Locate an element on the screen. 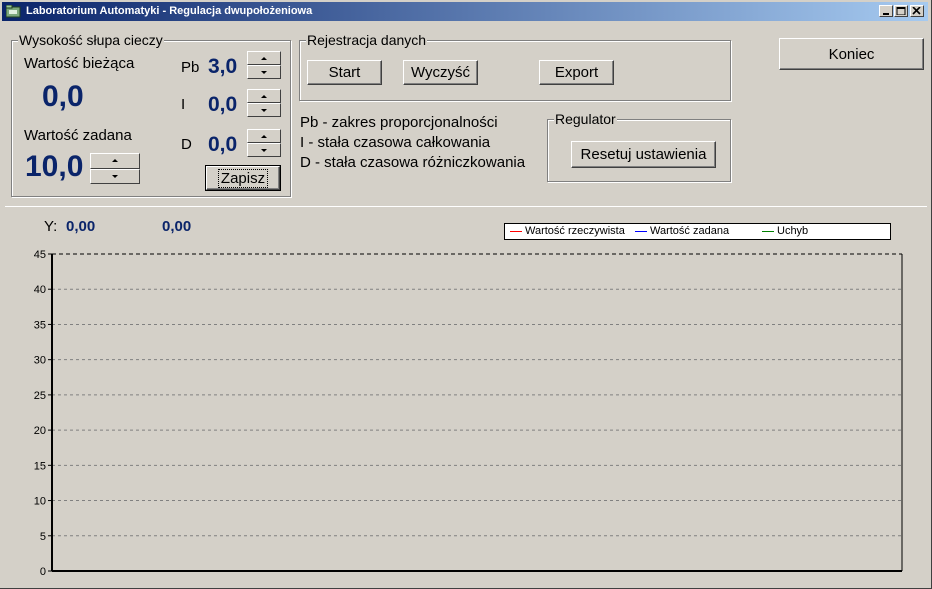 This screenshot has height=589, width=932. chart-legend: Wartość rzeczywista Wartość zadana Uchyb is located at coordinates (697, 231).